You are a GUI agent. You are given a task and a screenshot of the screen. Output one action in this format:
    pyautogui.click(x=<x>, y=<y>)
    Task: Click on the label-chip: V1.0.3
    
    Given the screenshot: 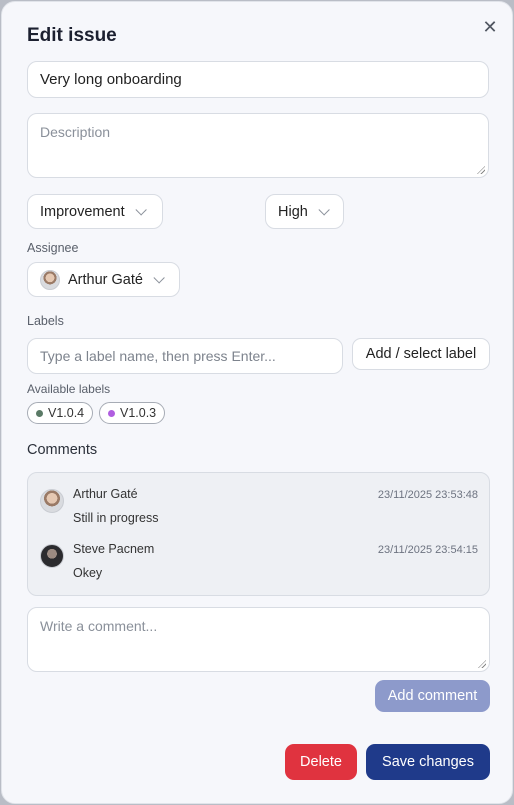 What is the action you would take?
    pyautogui.click(x=132, y=413)
    